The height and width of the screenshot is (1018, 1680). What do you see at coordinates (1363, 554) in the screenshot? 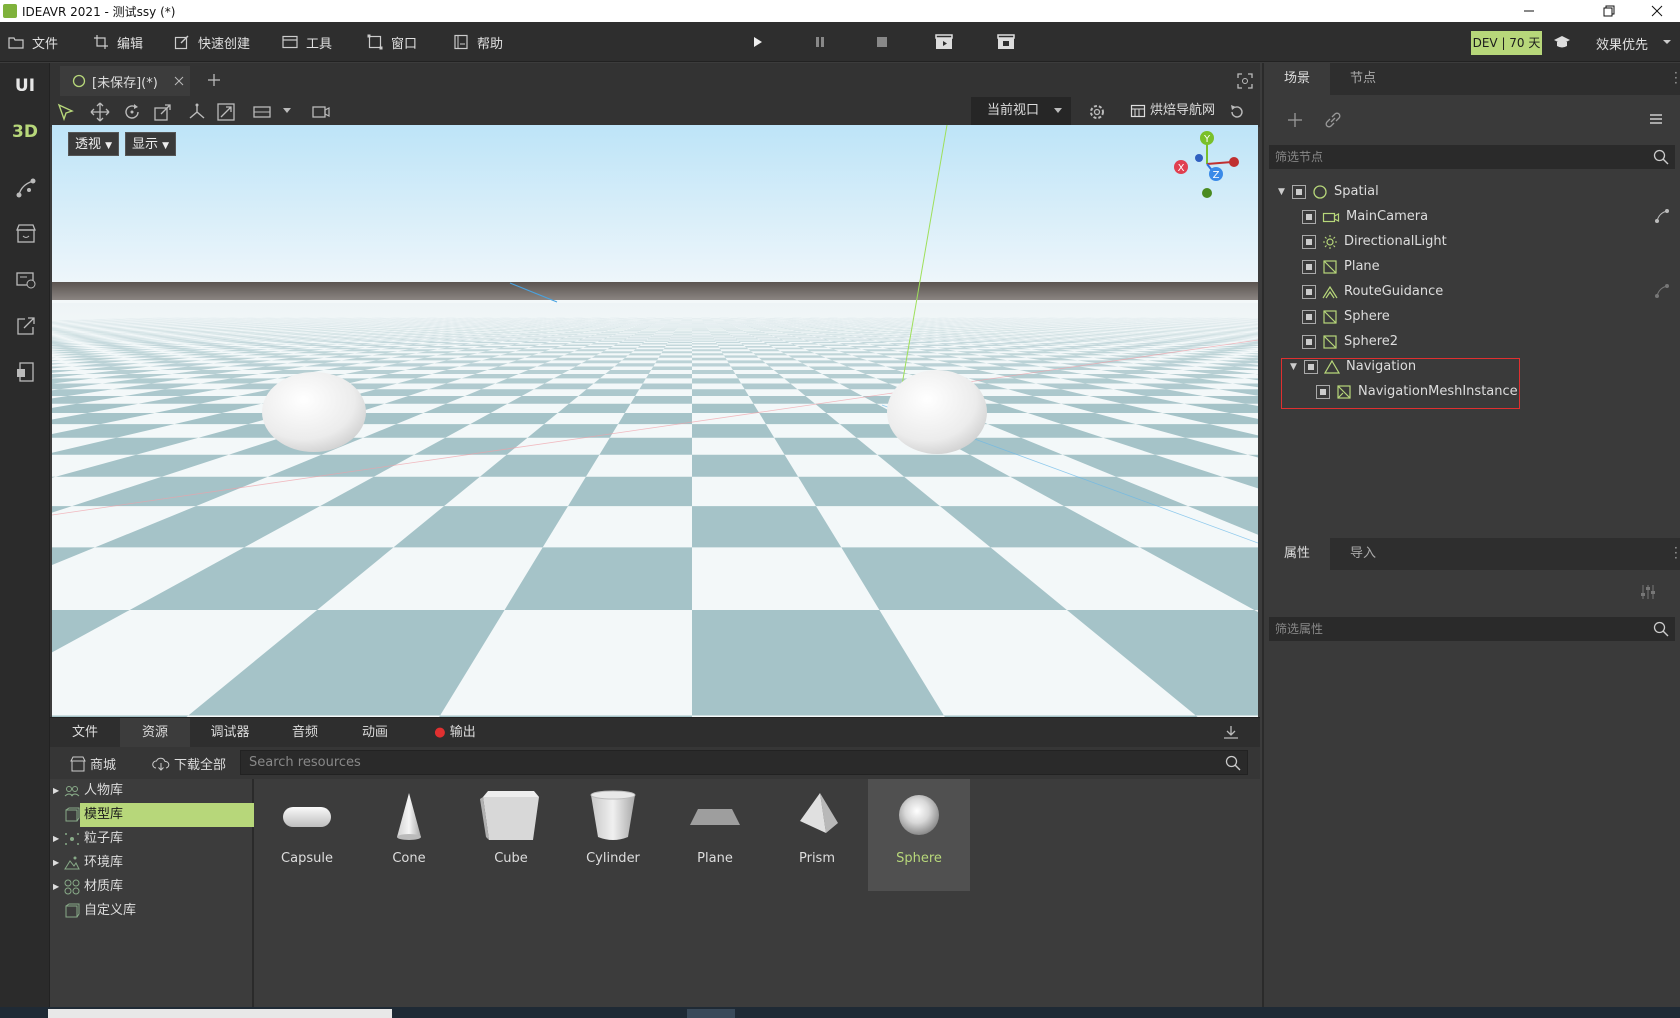
I see `tab-import: 导入` at bounding box center [1363, 554].